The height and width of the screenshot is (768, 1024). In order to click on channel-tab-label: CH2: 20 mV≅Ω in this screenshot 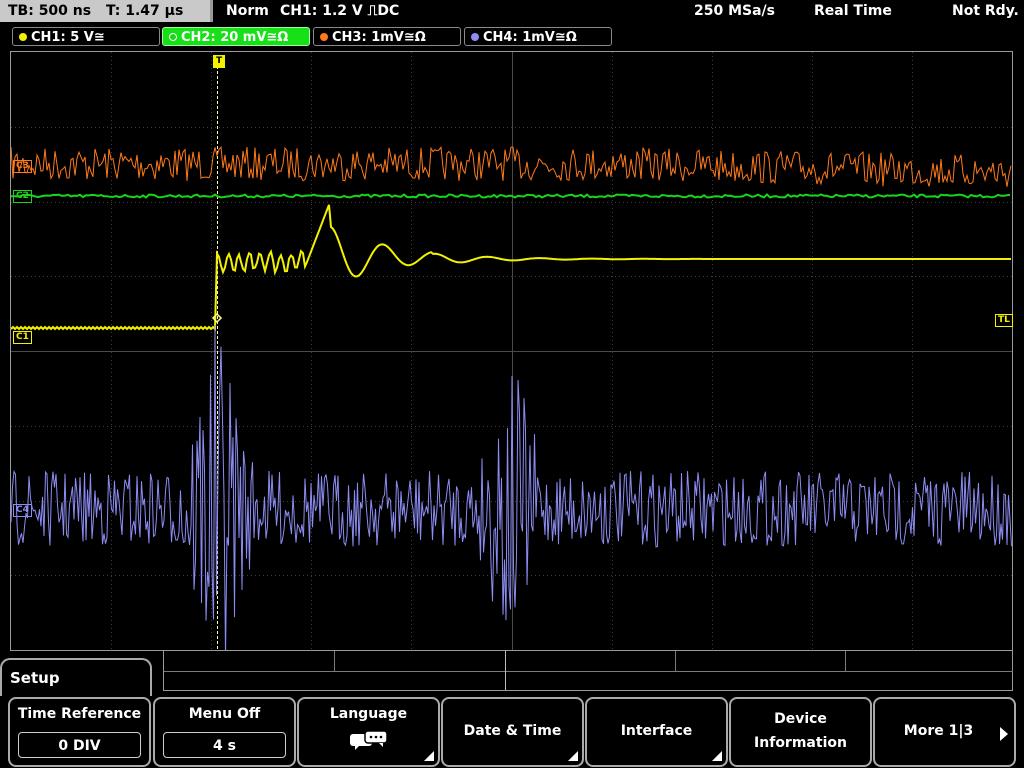, I will do `click(235, 37)`.